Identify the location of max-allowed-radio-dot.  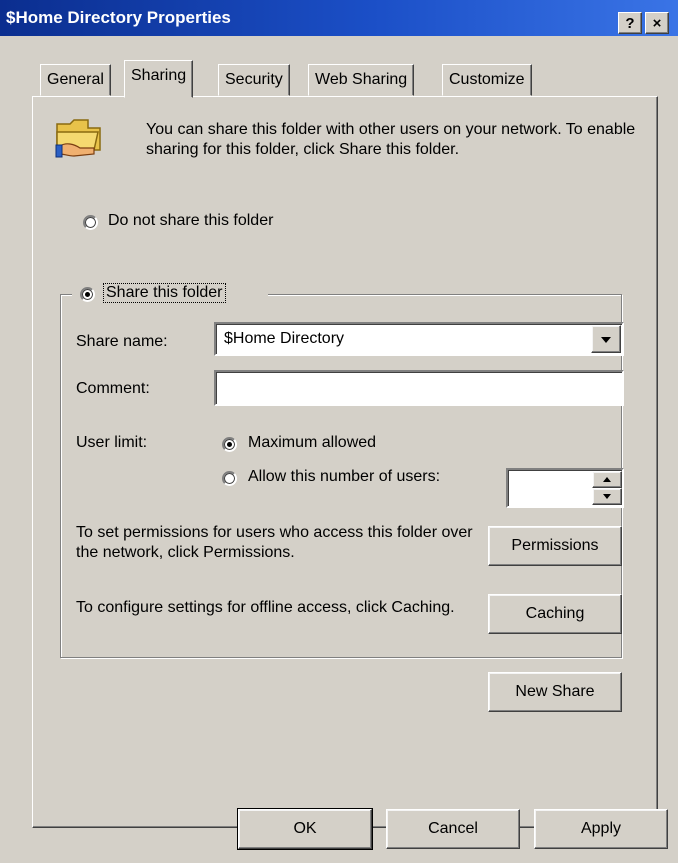
(229, 444).